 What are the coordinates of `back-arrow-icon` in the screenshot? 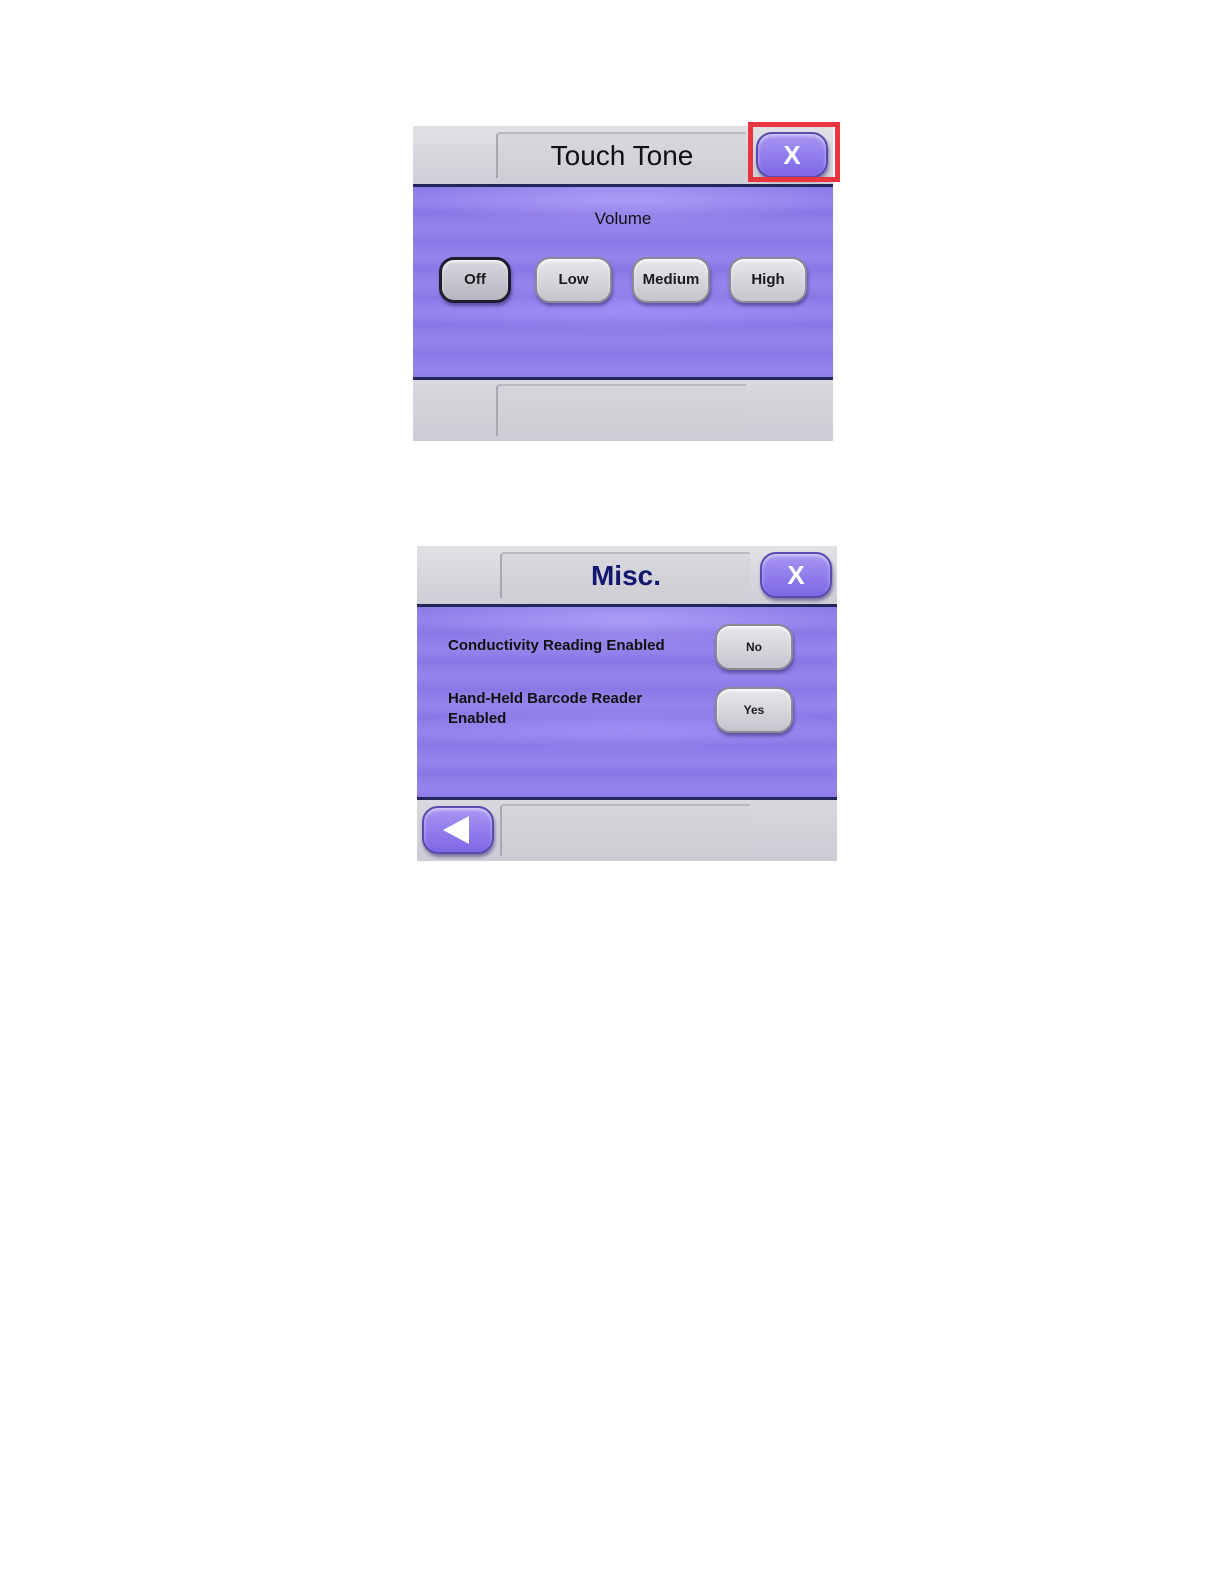 It's located at (456, 830).